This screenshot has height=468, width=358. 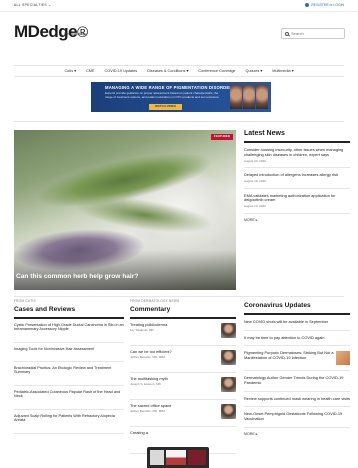 What do you see at coordinates (151, 405) in the screenshot?
I see `commentary-headline: The sacred office space` at bounding box center [151, 405].